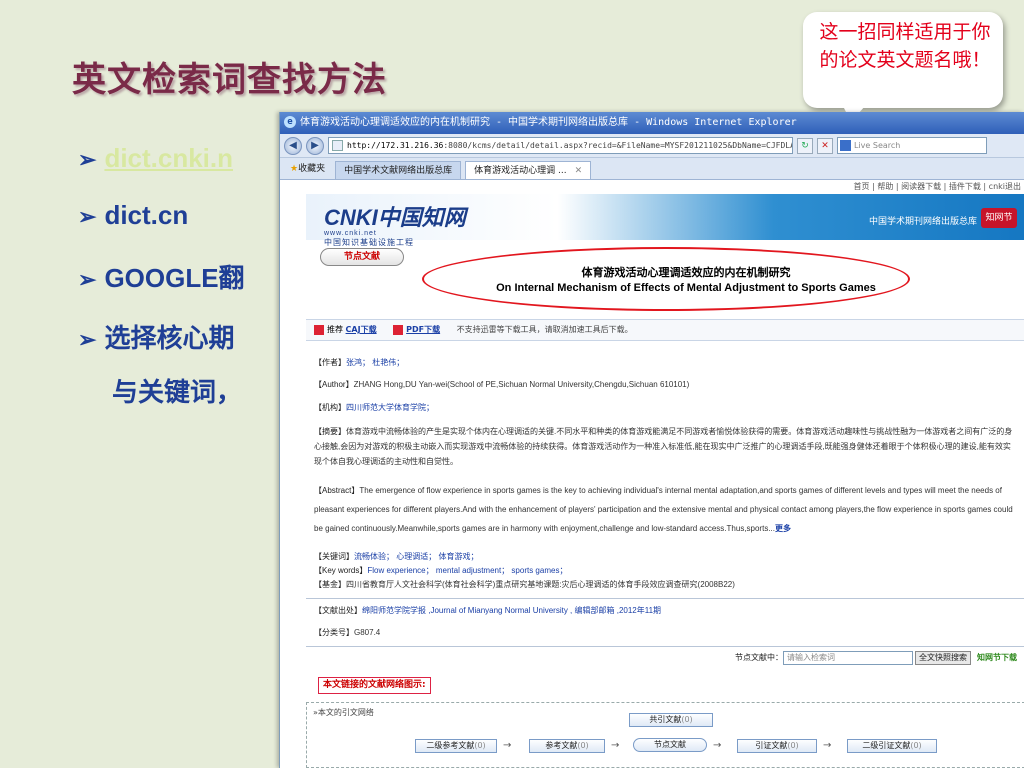  Describe the element at coordinates (777, 746) in the screenshot. I see `citing-node: 引证文献(0)` at that location.